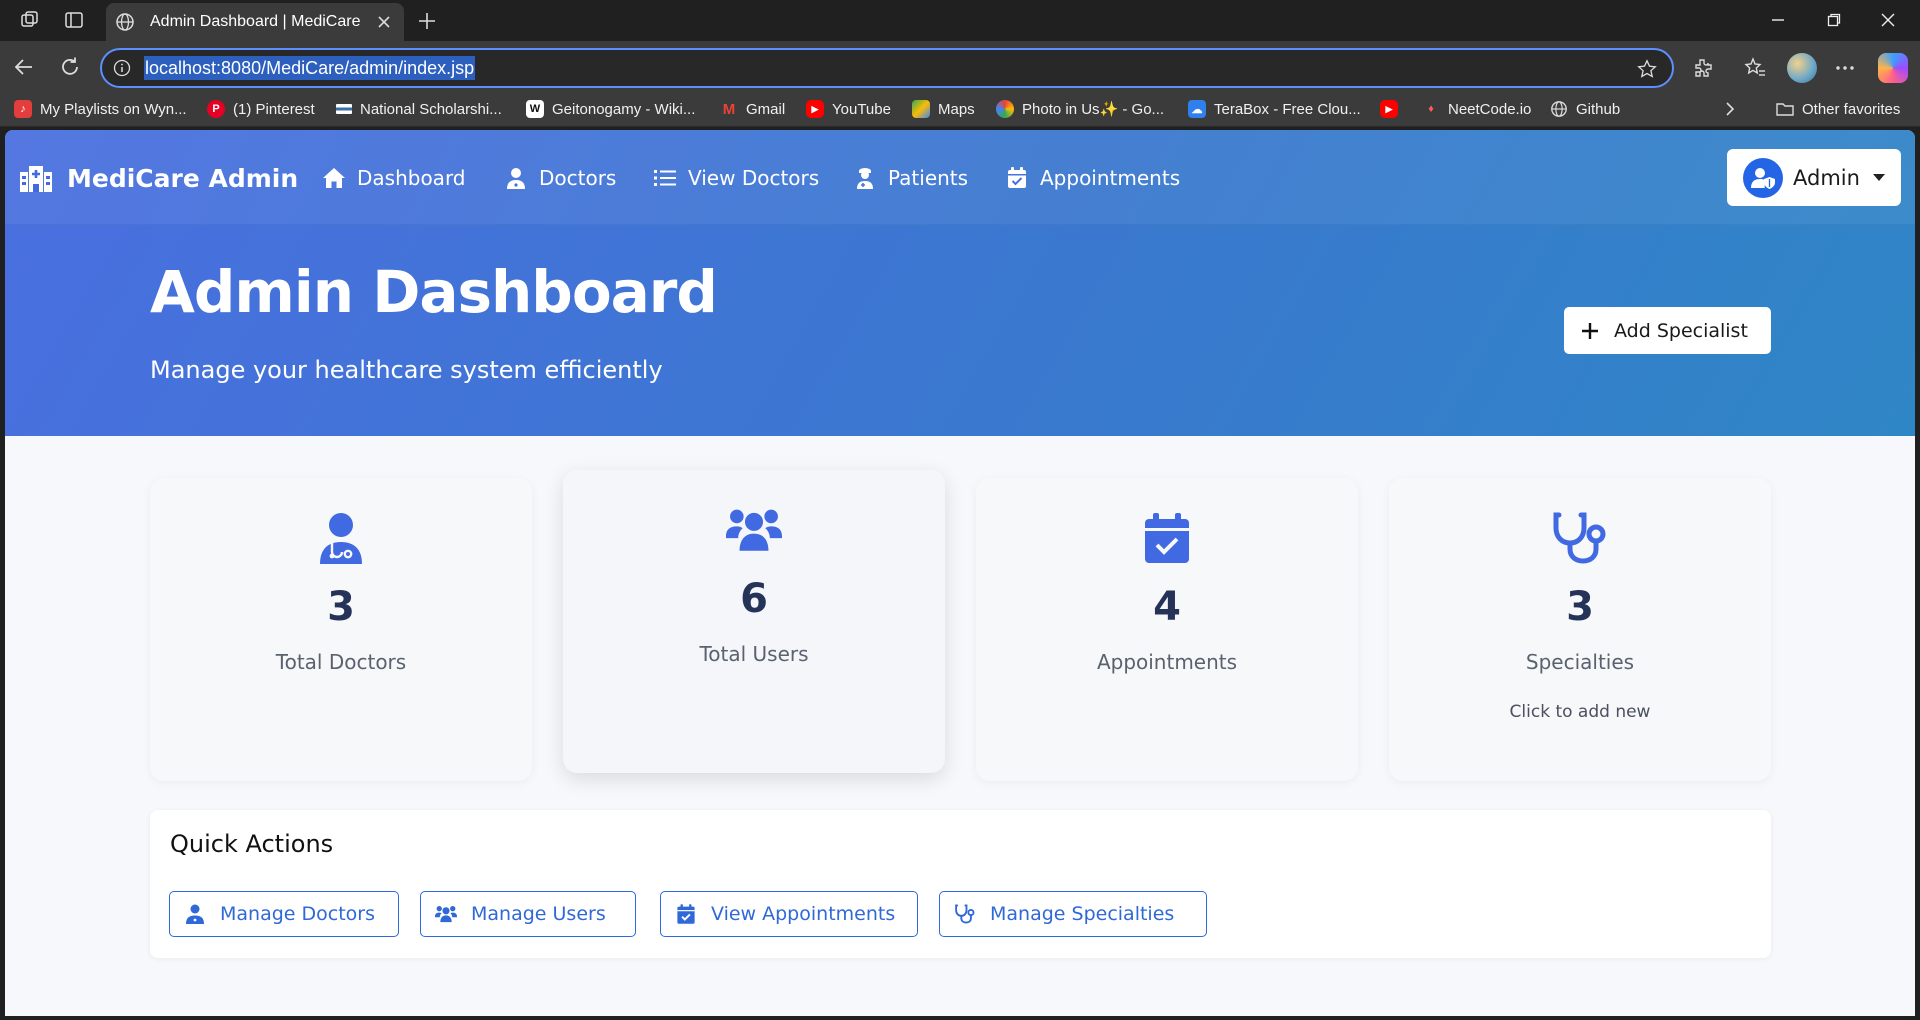 Image resolution: width=1920 pixels, height=1020 pixels. Describe the element at coordinates (310, 68) in the screenshot. I see `url-text: localhost:8080/MediCare/admin/index.jsp` at that location.